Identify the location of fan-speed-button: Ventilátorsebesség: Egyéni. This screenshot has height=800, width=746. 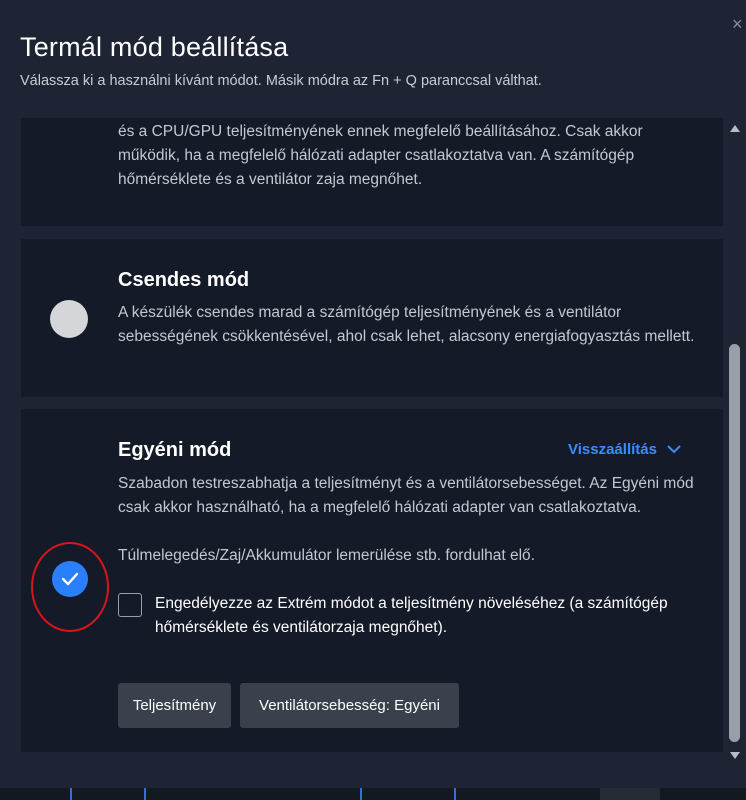
(349, 705).